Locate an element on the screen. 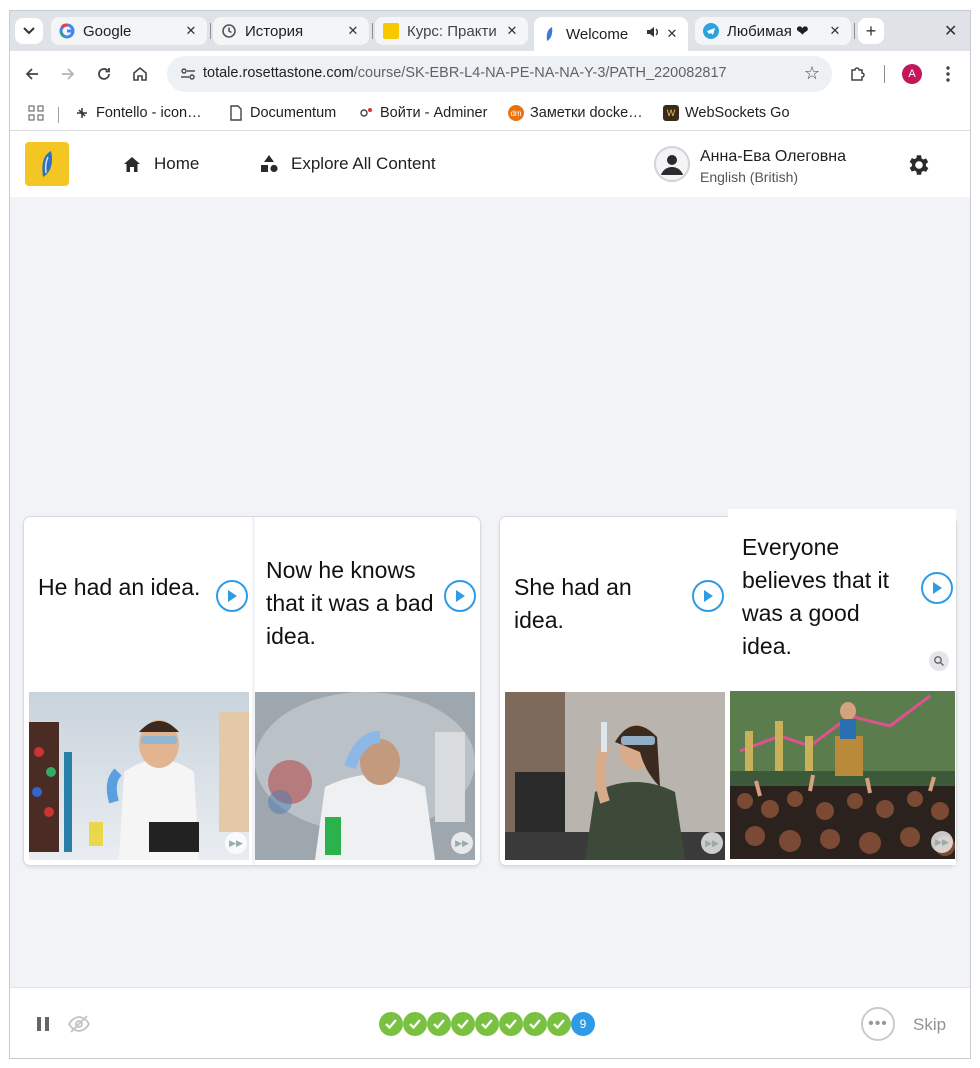 This screenshot has height=1068, width=980. nav-home: Home is located at coordinates (160, 164).